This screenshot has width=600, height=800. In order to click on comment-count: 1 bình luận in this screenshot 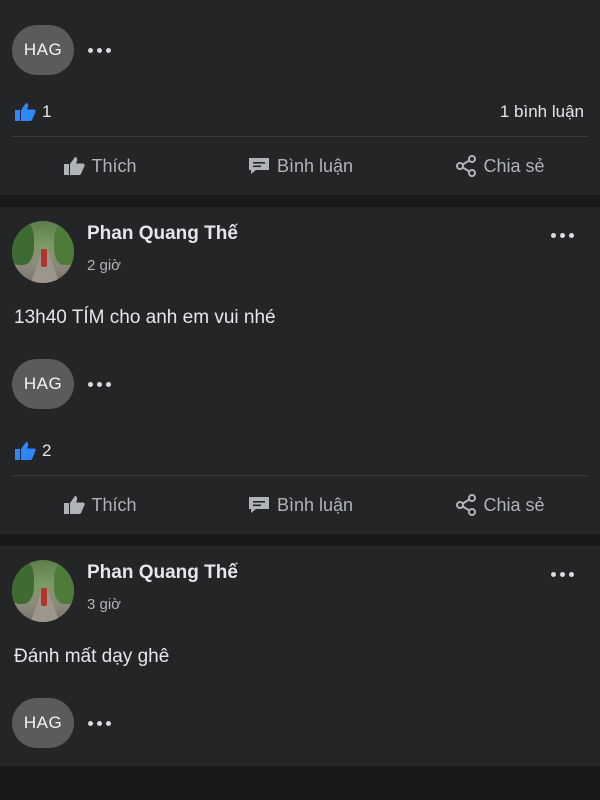, I will do `click(542, 112)`.